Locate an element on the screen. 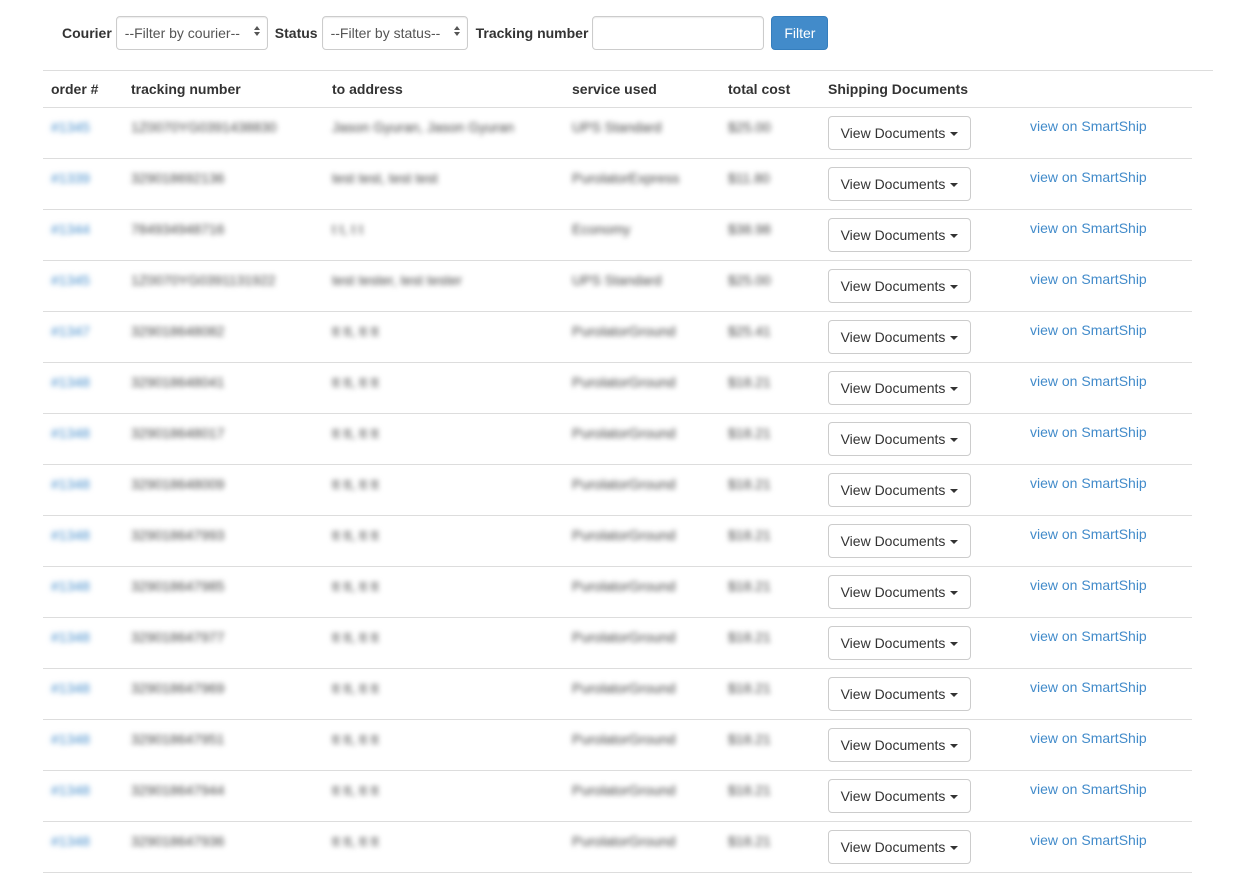 The width and height of the screenshot is (1251, 893). tracking-cell: 1Z0070YG0391131922 is located at coordinates (223, 286).